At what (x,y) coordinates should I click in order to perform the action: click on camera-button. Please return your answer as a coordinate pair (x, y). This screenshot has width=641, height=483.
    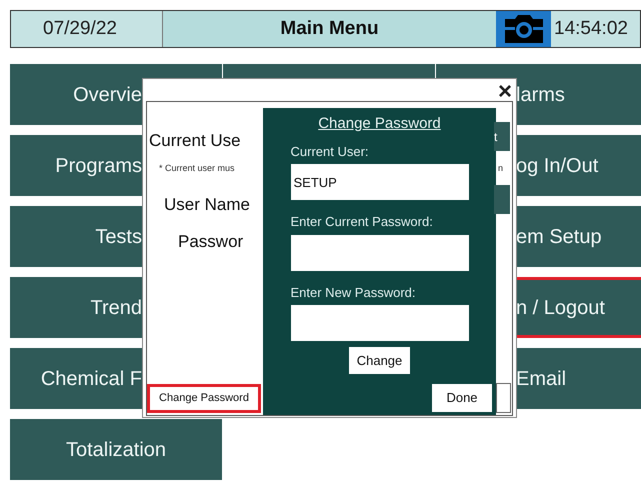
    Looking at the image, I should click on (523, 29).